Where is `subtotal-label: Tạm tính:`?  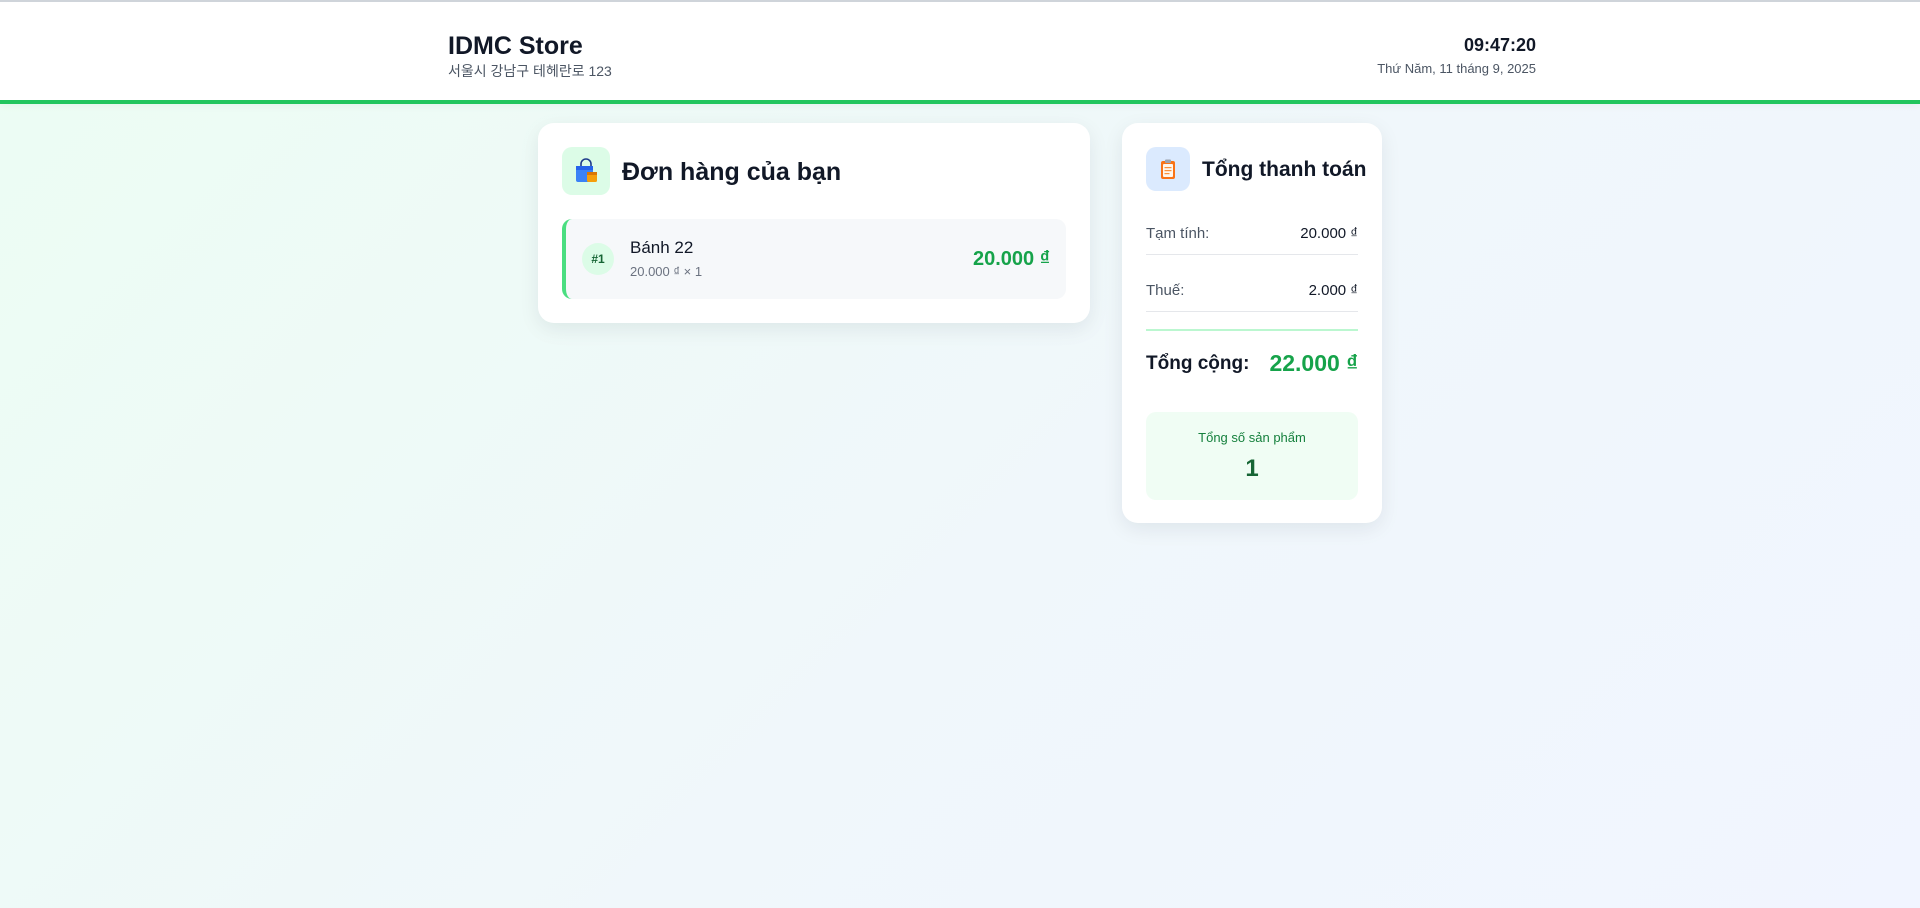 subtotal-label: Tạm tính: is located at coordinates (1178, 233).